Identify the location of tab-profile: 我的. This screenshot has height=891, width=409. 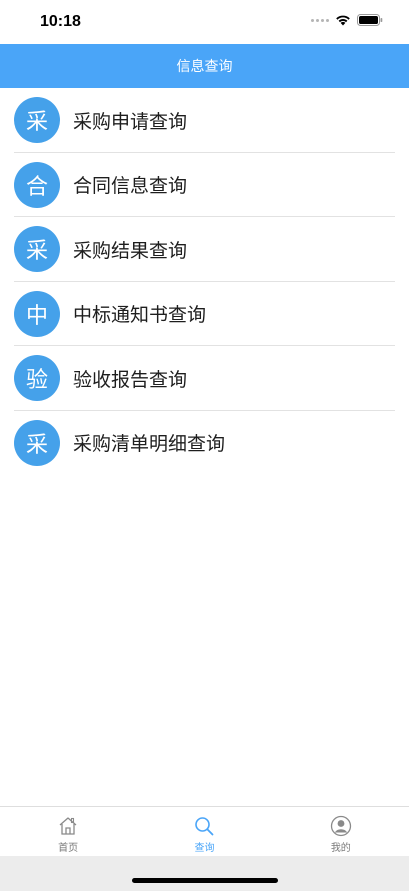
(341, 831).